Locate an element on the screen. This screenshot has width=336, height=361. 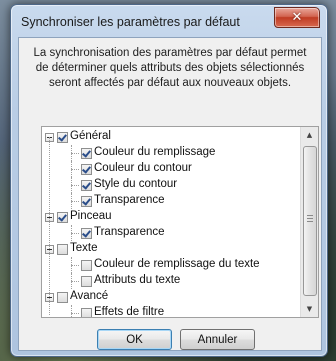
tree-item-label: Effets de filtre is located at coordinates (129, 312).